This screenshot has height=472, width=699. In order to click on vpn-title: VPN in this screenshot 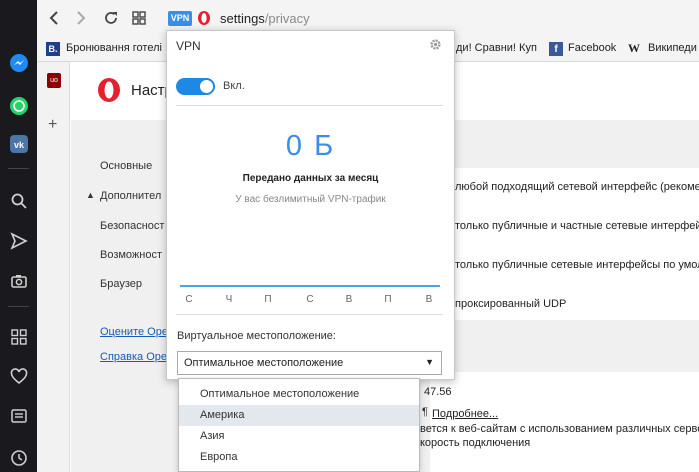, I will do `click(188, 46)`.